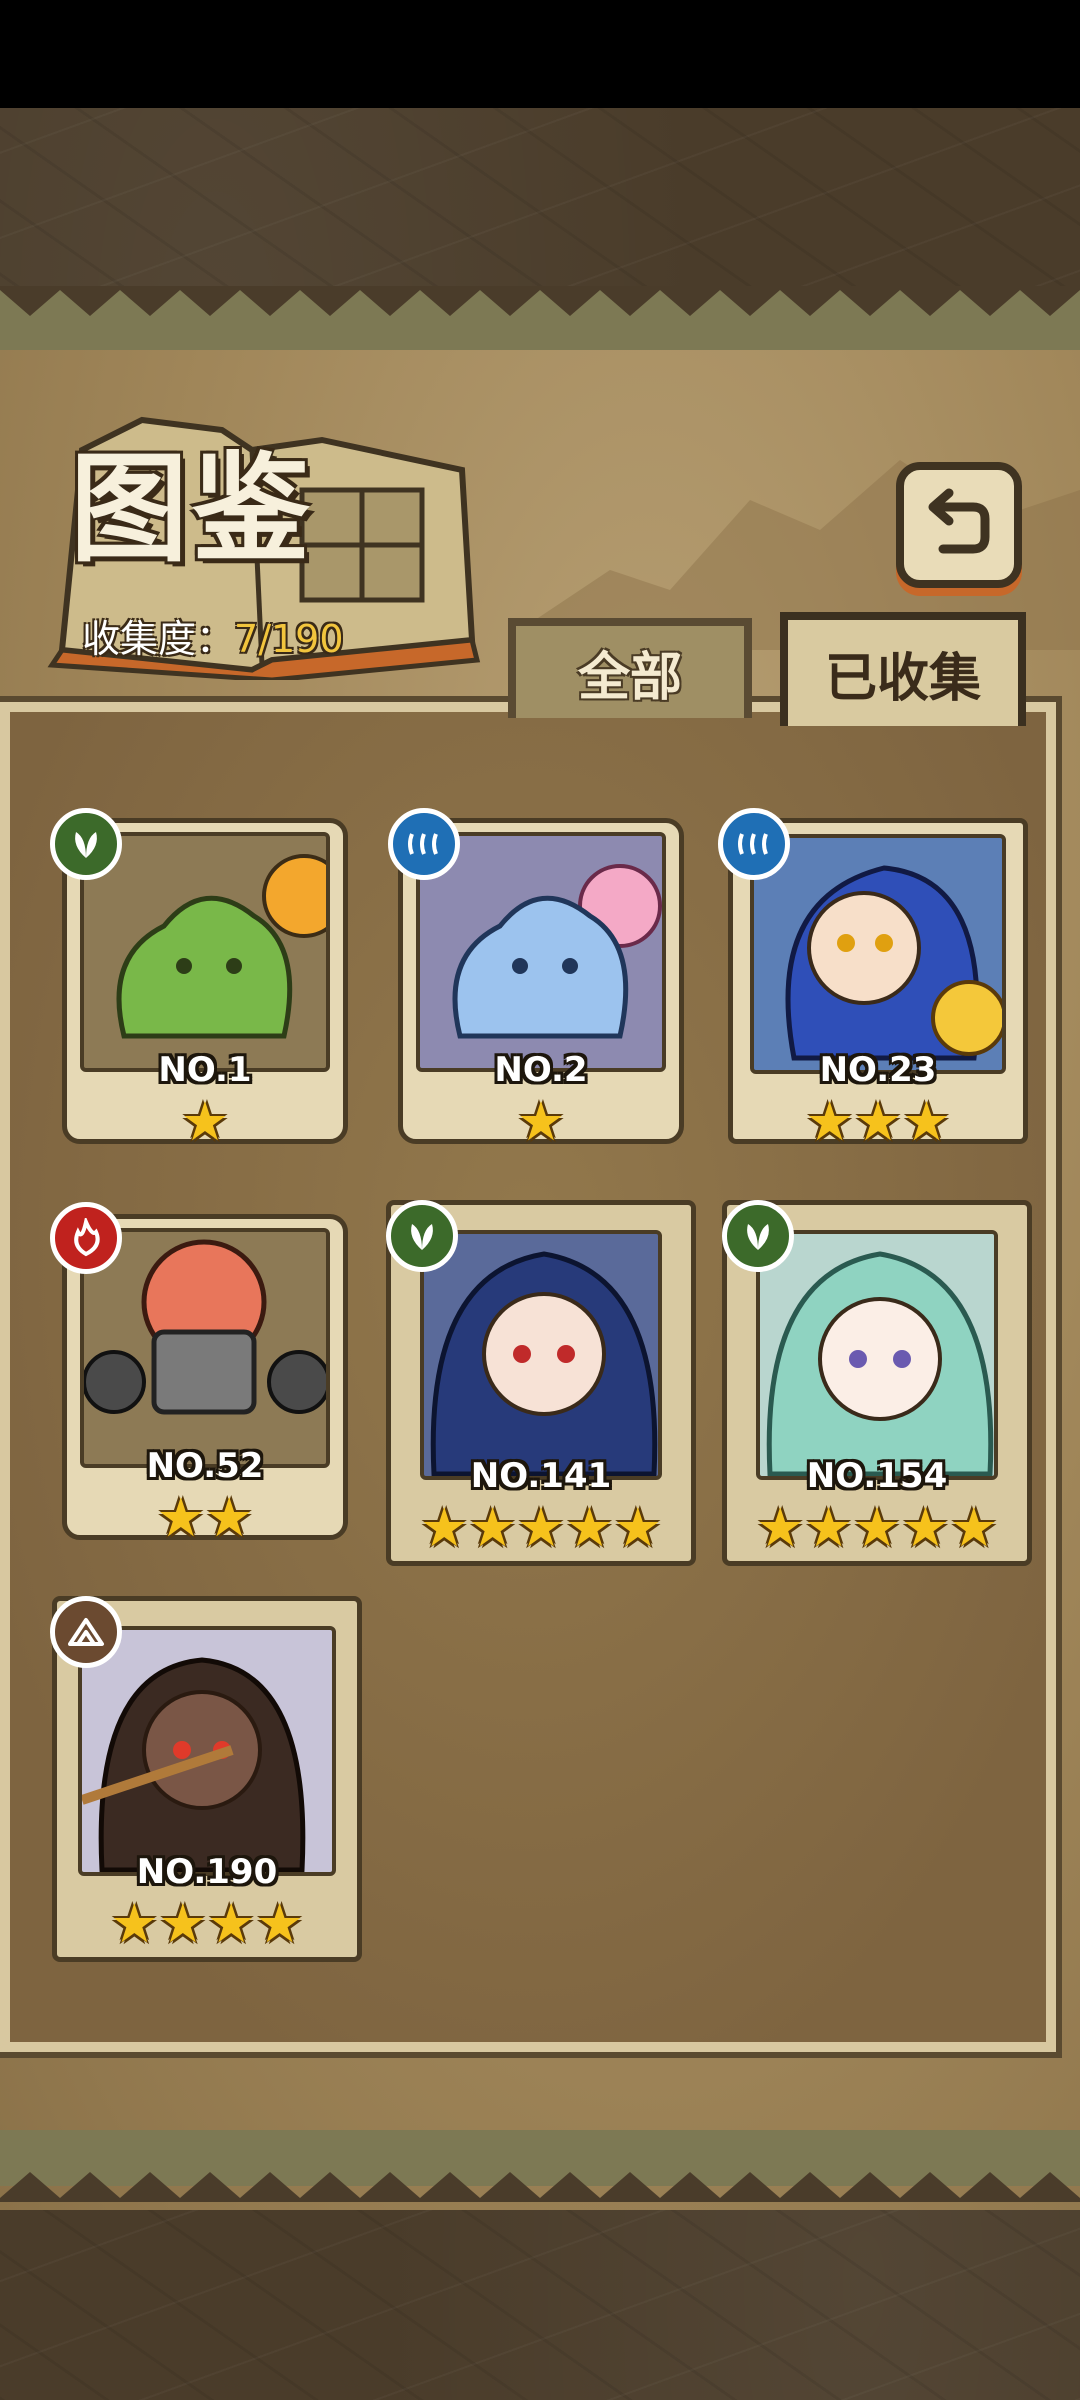  I want to click on monster-card: NO.2 ★, so click(536, 978).